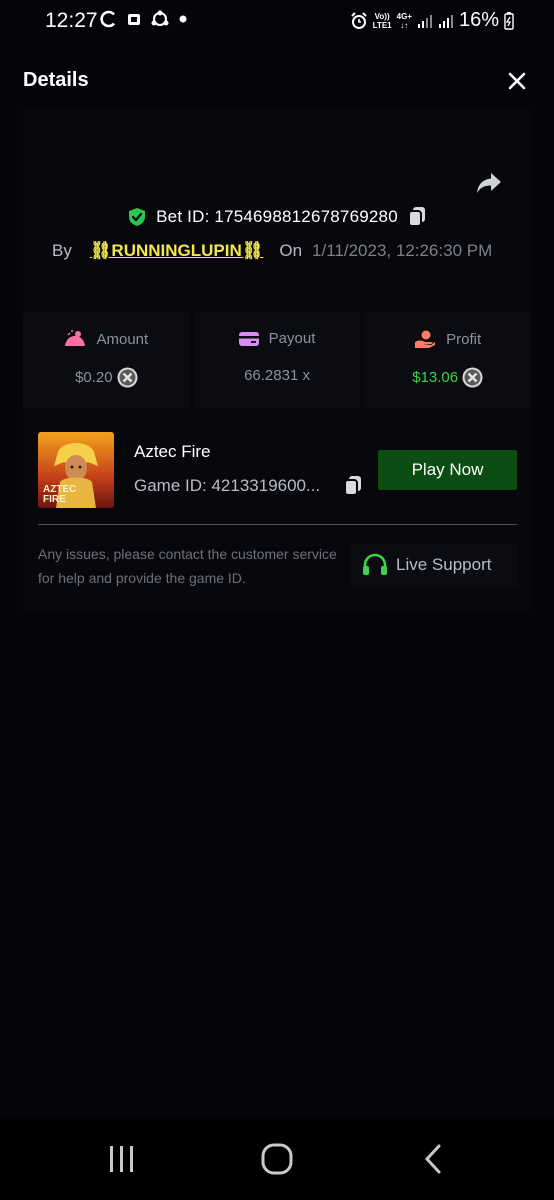  I want to click on network-gen-label: 4G+, so click(404, 16).